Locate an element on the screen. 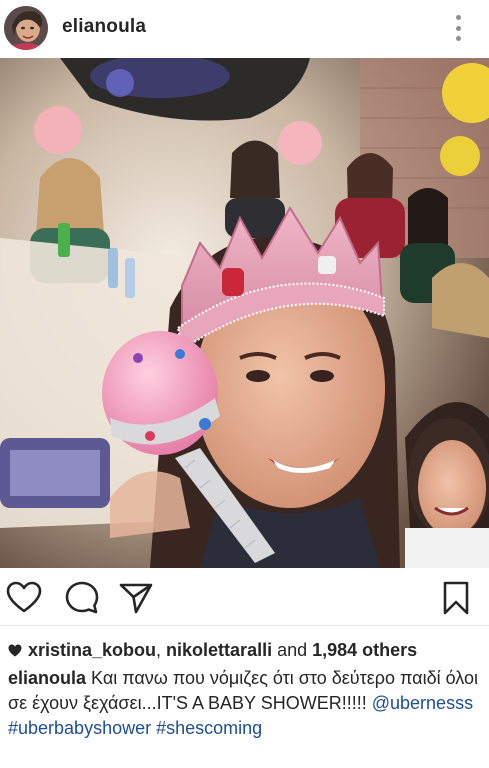 This screenshot has height=768, width=489. post-username: elianoula is located at coordinates (104, 27).